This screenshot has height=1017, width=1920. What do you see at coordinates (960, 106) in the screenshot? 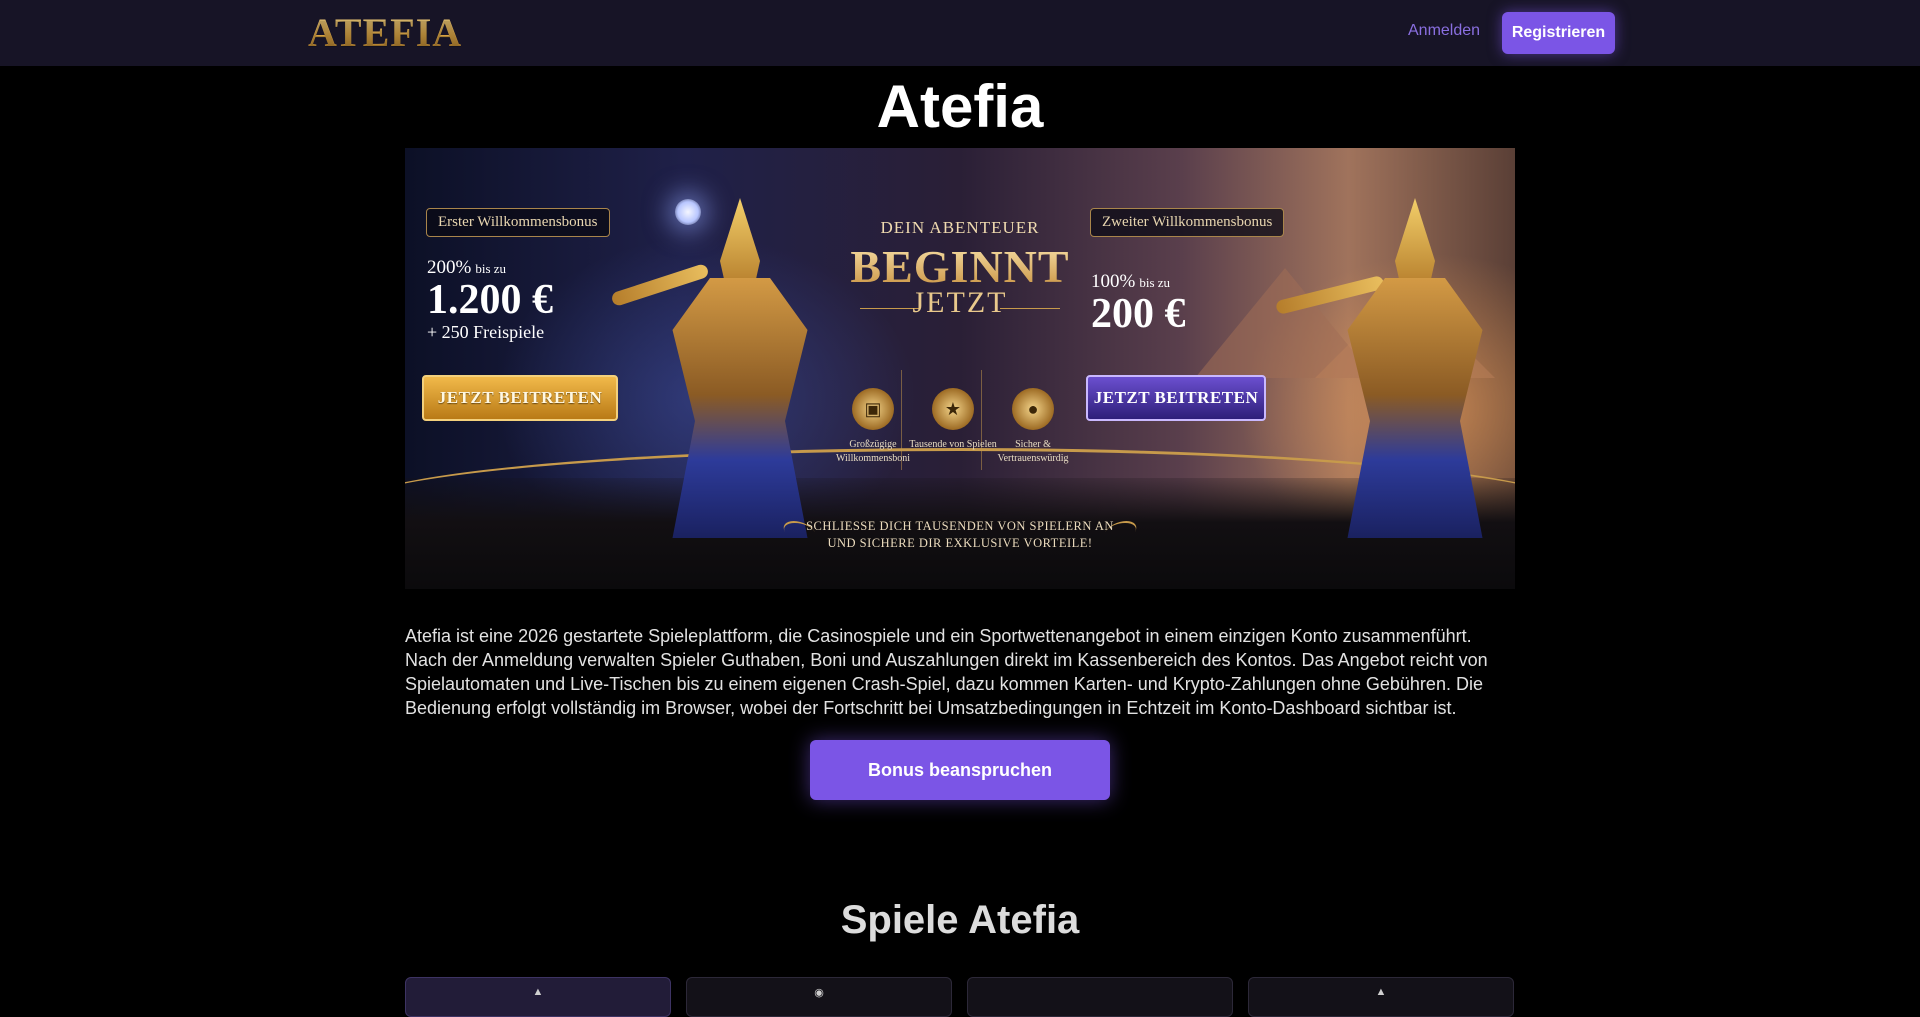
I see `page-title: Atefia` at bounding box center [960, 106].